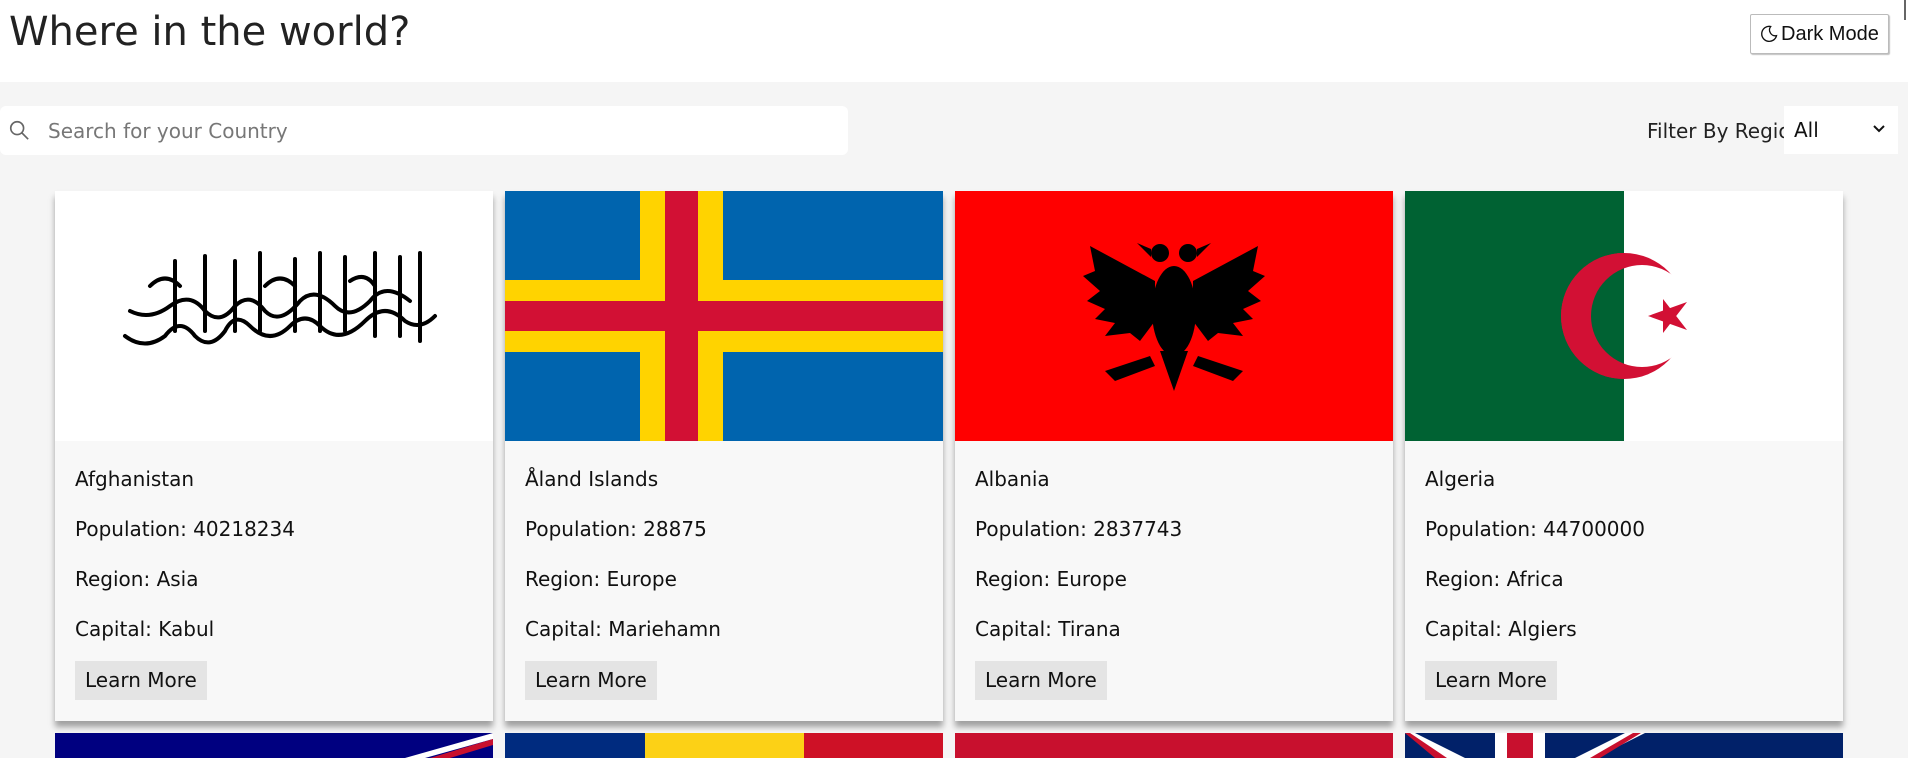 The height and width of the screenshot is (758, 1908). What do you see at coordinates (954, 41) in the screenshot?
I see `header: Where in the world? Dark Mode` at bounding box center [954, 41].